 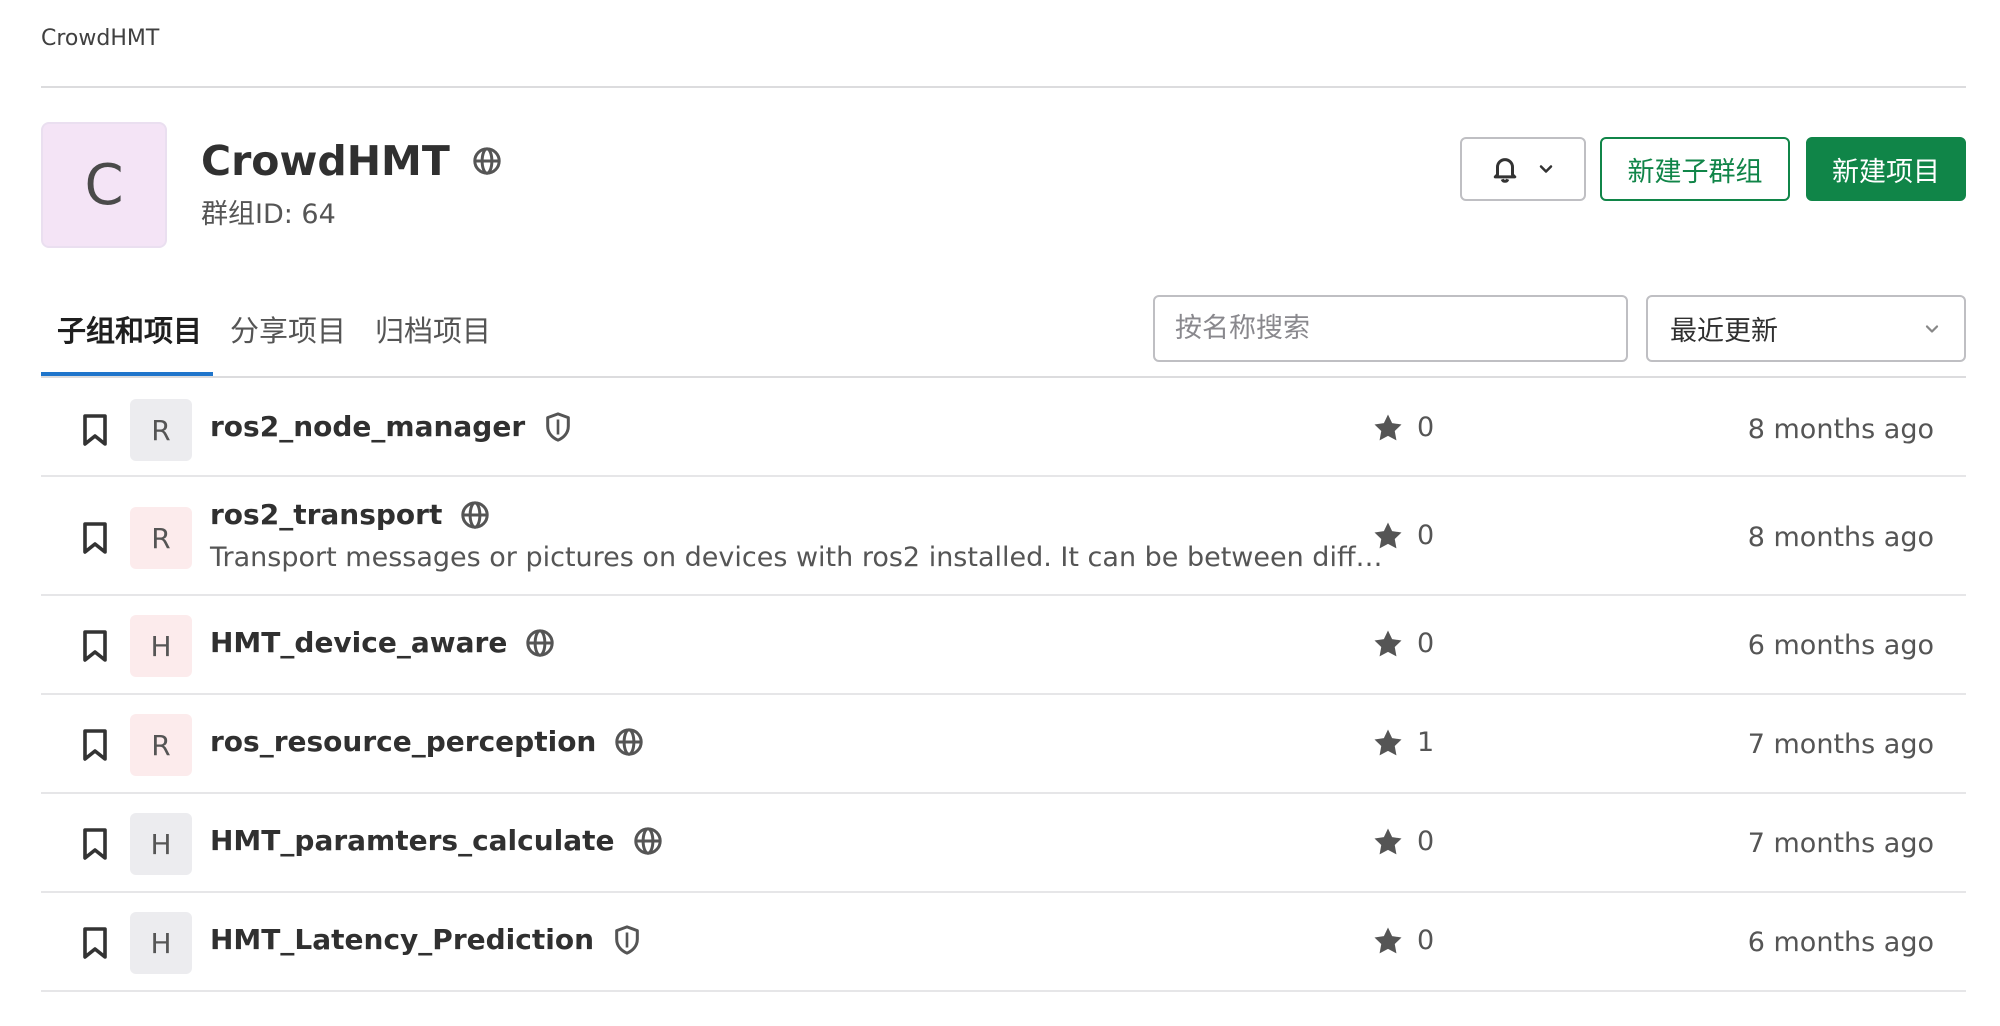 I want to click on group-avatar: C, so click(x=104, y=185).